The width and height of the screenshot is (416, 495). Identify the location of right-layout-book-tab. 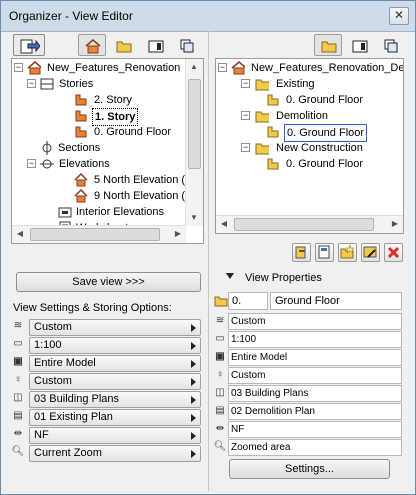
(359, 45).